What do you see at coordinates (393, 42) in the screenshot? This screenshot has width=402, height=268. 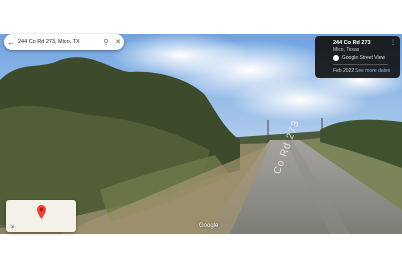 I see `expand-icon: ⋮` at bounding box center [393, 42].